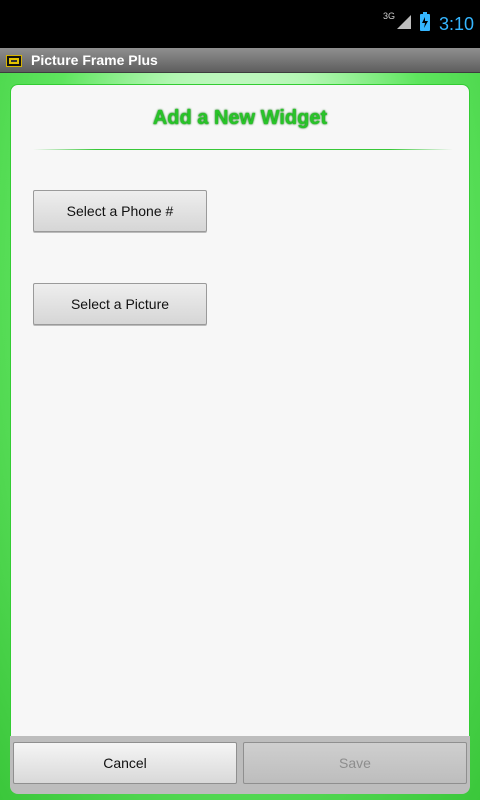 The width and height of the screenshot is (480, 800). What do you see at coordinates (388, 16) in the screenshot?
I see `network-type: 3G` at bounding box center [388, 16].